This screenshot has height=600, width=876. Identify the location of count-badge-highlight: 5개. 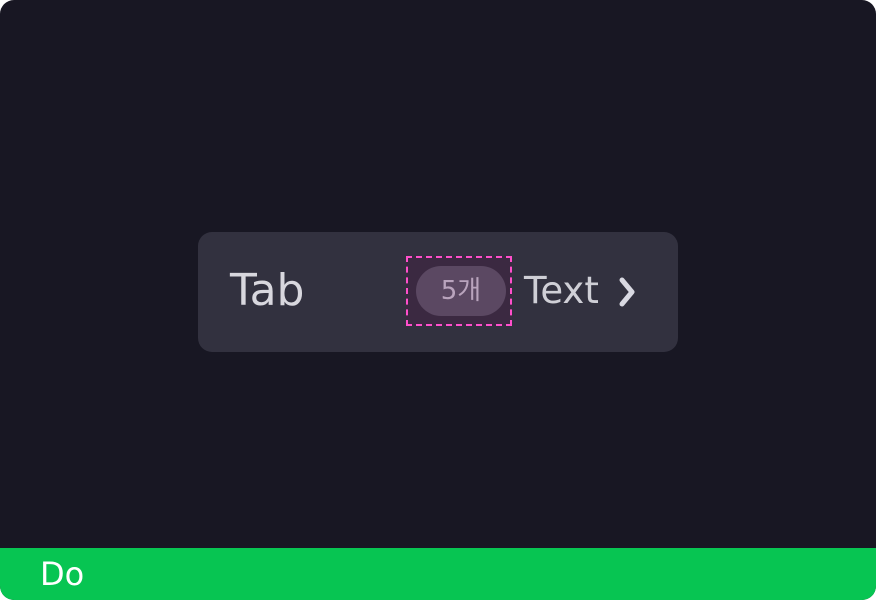
(459, 291).